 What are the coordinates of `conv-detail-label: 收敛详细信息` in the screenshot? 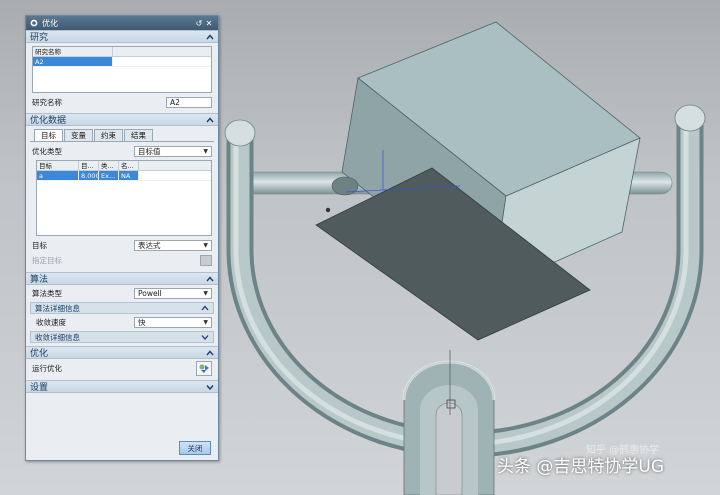 It's located at (57, 337).